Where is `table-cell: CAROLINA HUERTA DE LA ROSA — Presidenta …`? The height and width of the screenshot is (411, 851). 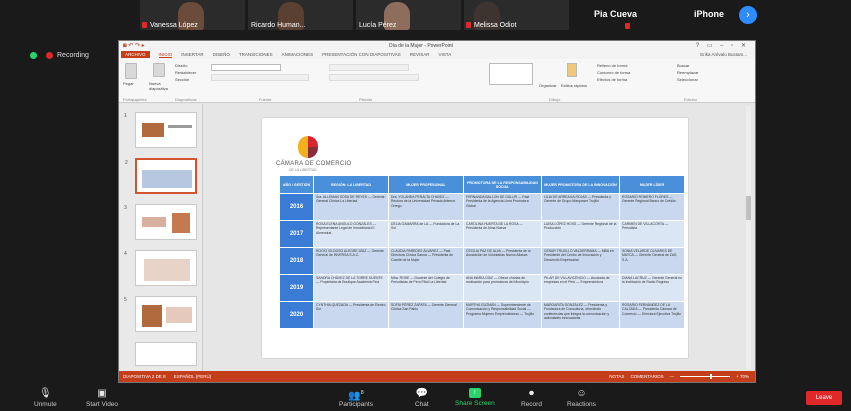 table-cell: CAROLINA HUERTA DE LA ROSA — Presidenta … is located at coordinates (502, 234).